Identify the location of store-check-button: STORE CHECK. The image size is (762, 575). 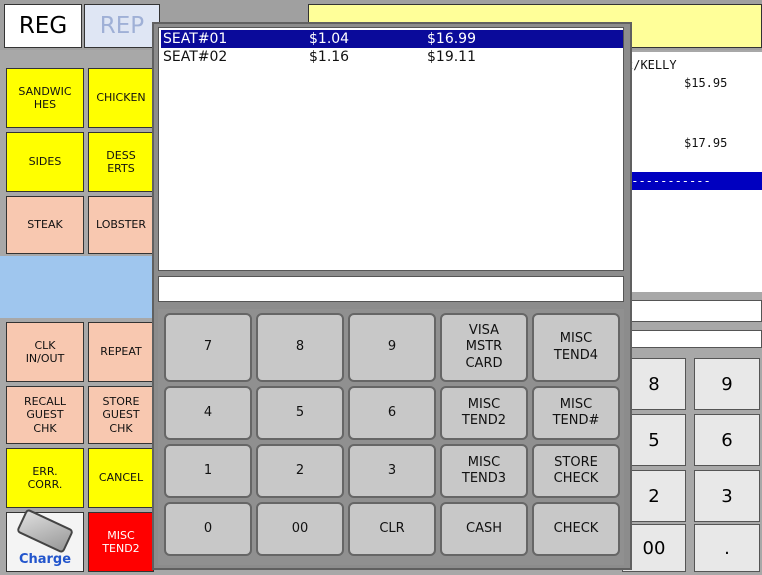
(576, 471).